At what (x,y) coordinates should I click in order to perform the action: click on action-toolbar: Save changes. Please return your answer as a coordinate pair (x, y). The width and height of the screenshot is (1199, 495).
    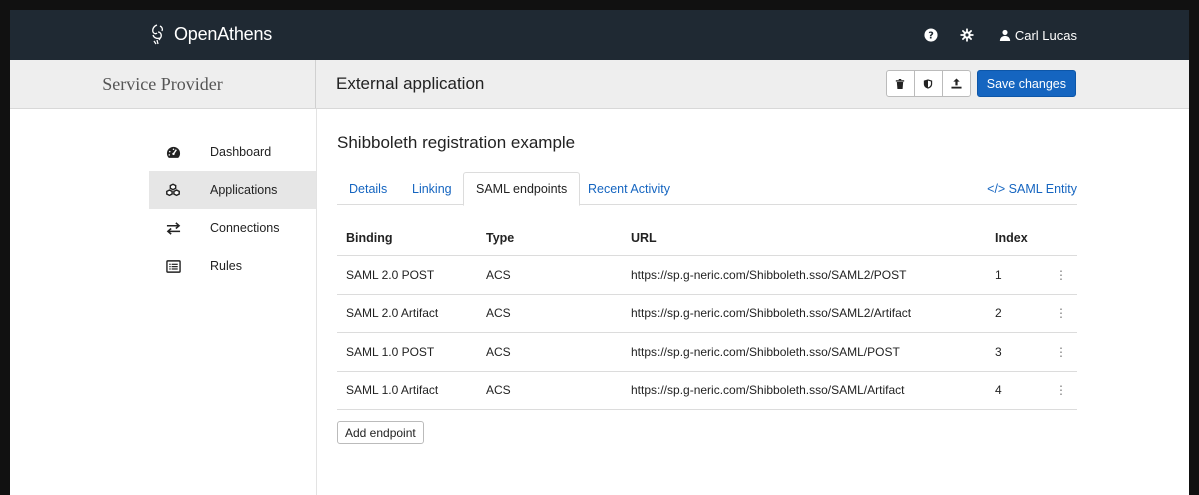
    Looking at the image, I should click on (980, 83).